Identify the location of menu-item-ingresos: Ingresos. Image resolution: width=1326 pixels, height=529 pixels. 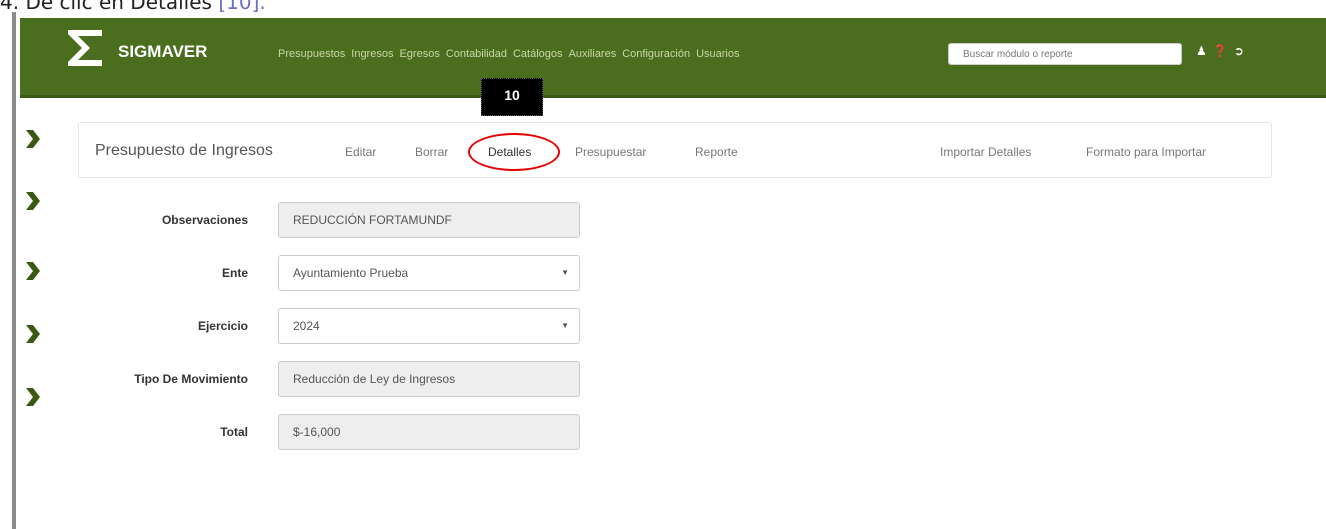
(372, 54).